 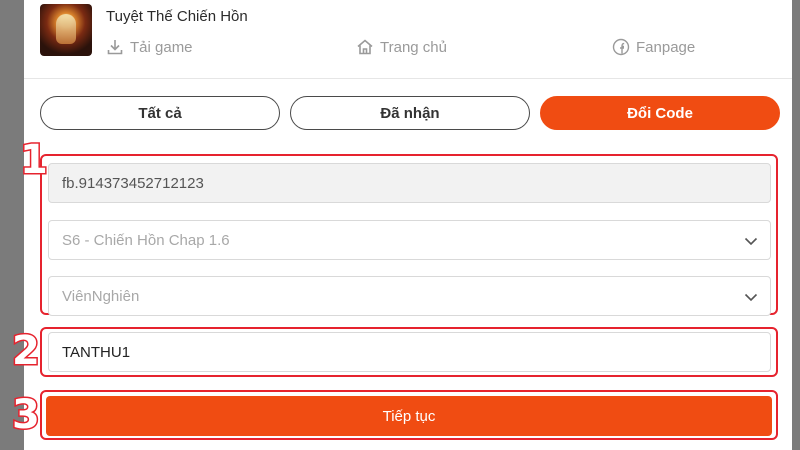 What do you see at coordinates (413, 47) in the screenshot?
I see `nav-home-label: Trang chủ` at bounding box center [413, 47].